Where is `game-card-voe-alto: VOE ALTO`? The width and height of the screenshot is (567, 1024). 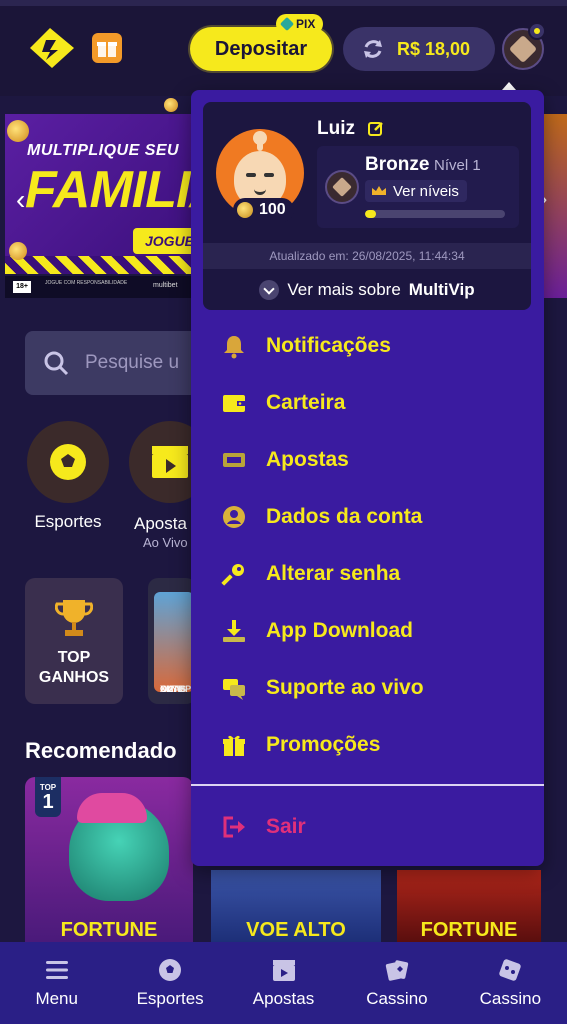
game-card-voe-alto: VOE ALTO is located at coordinates (296, 906).